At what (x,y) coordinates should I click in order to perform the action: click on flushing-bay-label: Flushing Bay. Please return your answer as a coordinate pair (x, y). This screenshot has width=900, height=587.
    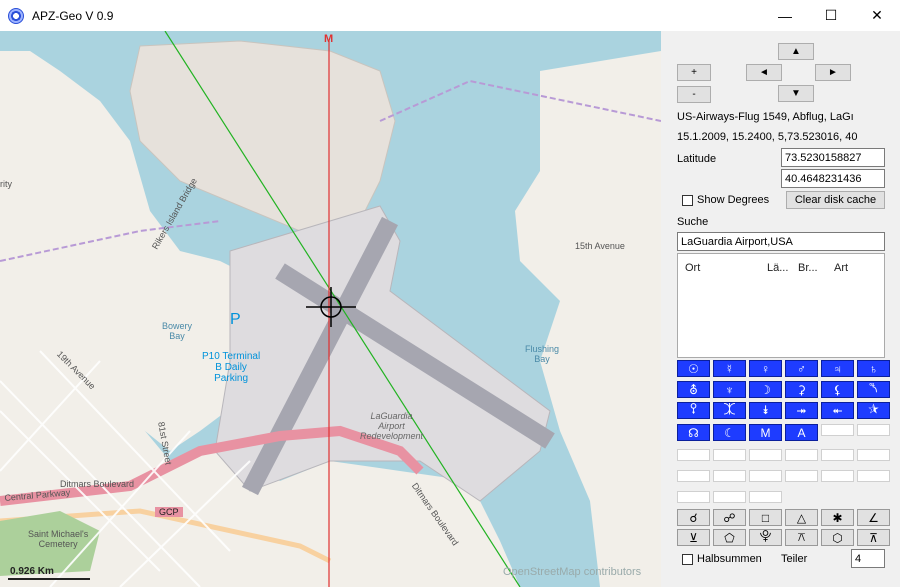
    Looking at the image, I should click on (542, 354).